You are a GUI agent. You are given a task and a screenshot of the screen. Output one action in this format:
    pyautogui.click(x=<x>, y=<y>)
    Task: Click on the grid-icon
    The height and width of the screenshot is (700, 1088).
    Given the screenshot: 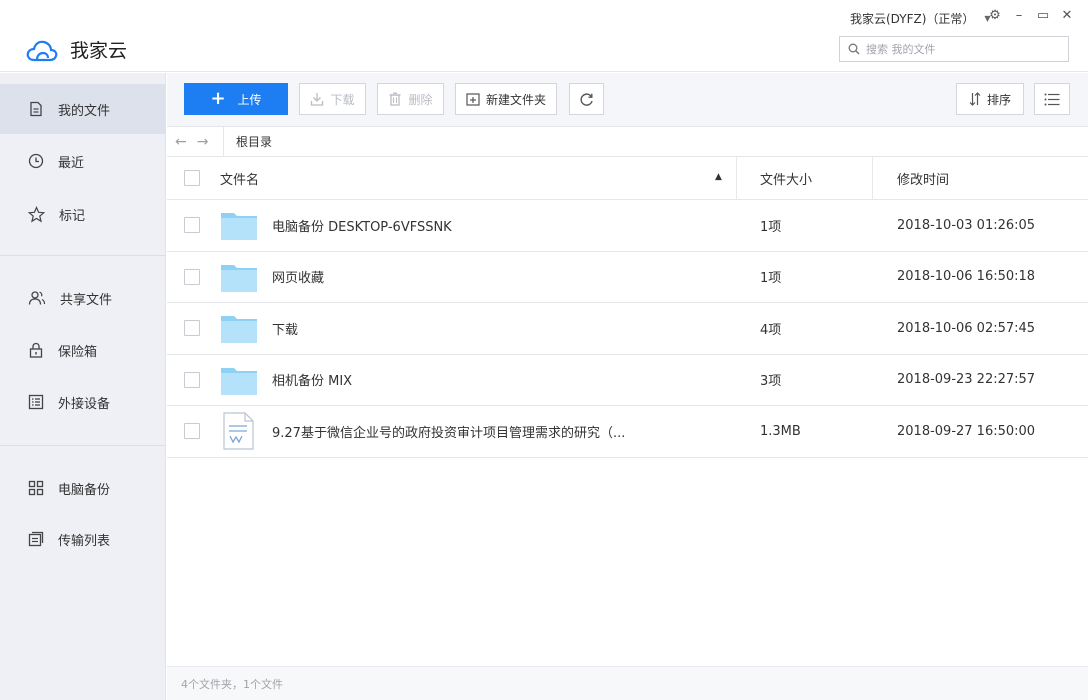 What is the action you would take?
    pyautogui.click(x=36, y=488)
    